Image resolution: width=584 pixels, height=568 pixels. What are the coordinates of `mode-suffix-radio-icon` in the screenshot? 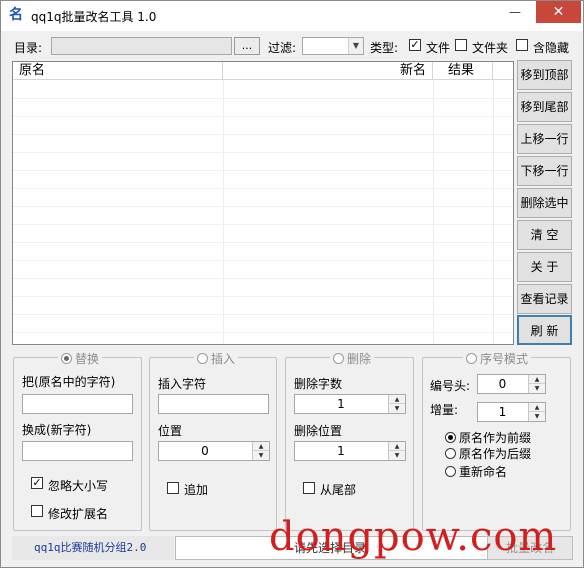 It's located at (450, 453).